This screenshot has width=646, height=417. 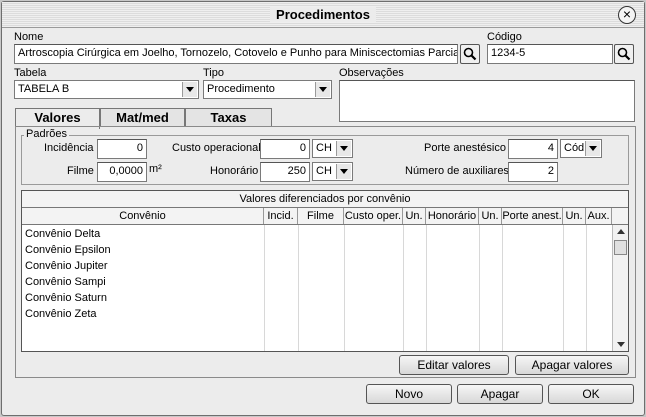 What do you see at coordinates (66, 250) in the screenshot?
I see `table-row: Convênio Epsilon` at bounding box center [66, 250].